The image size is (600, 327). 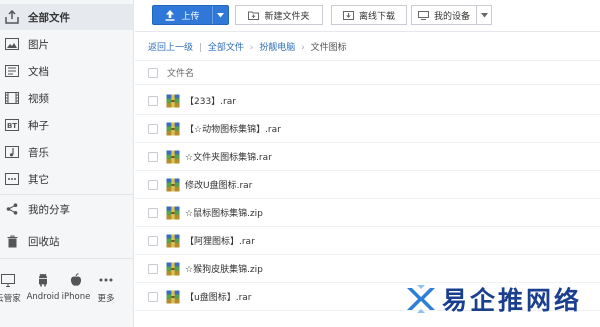 I want to click on device-cloud-manager: 云管家, so click(x=12, y=288).